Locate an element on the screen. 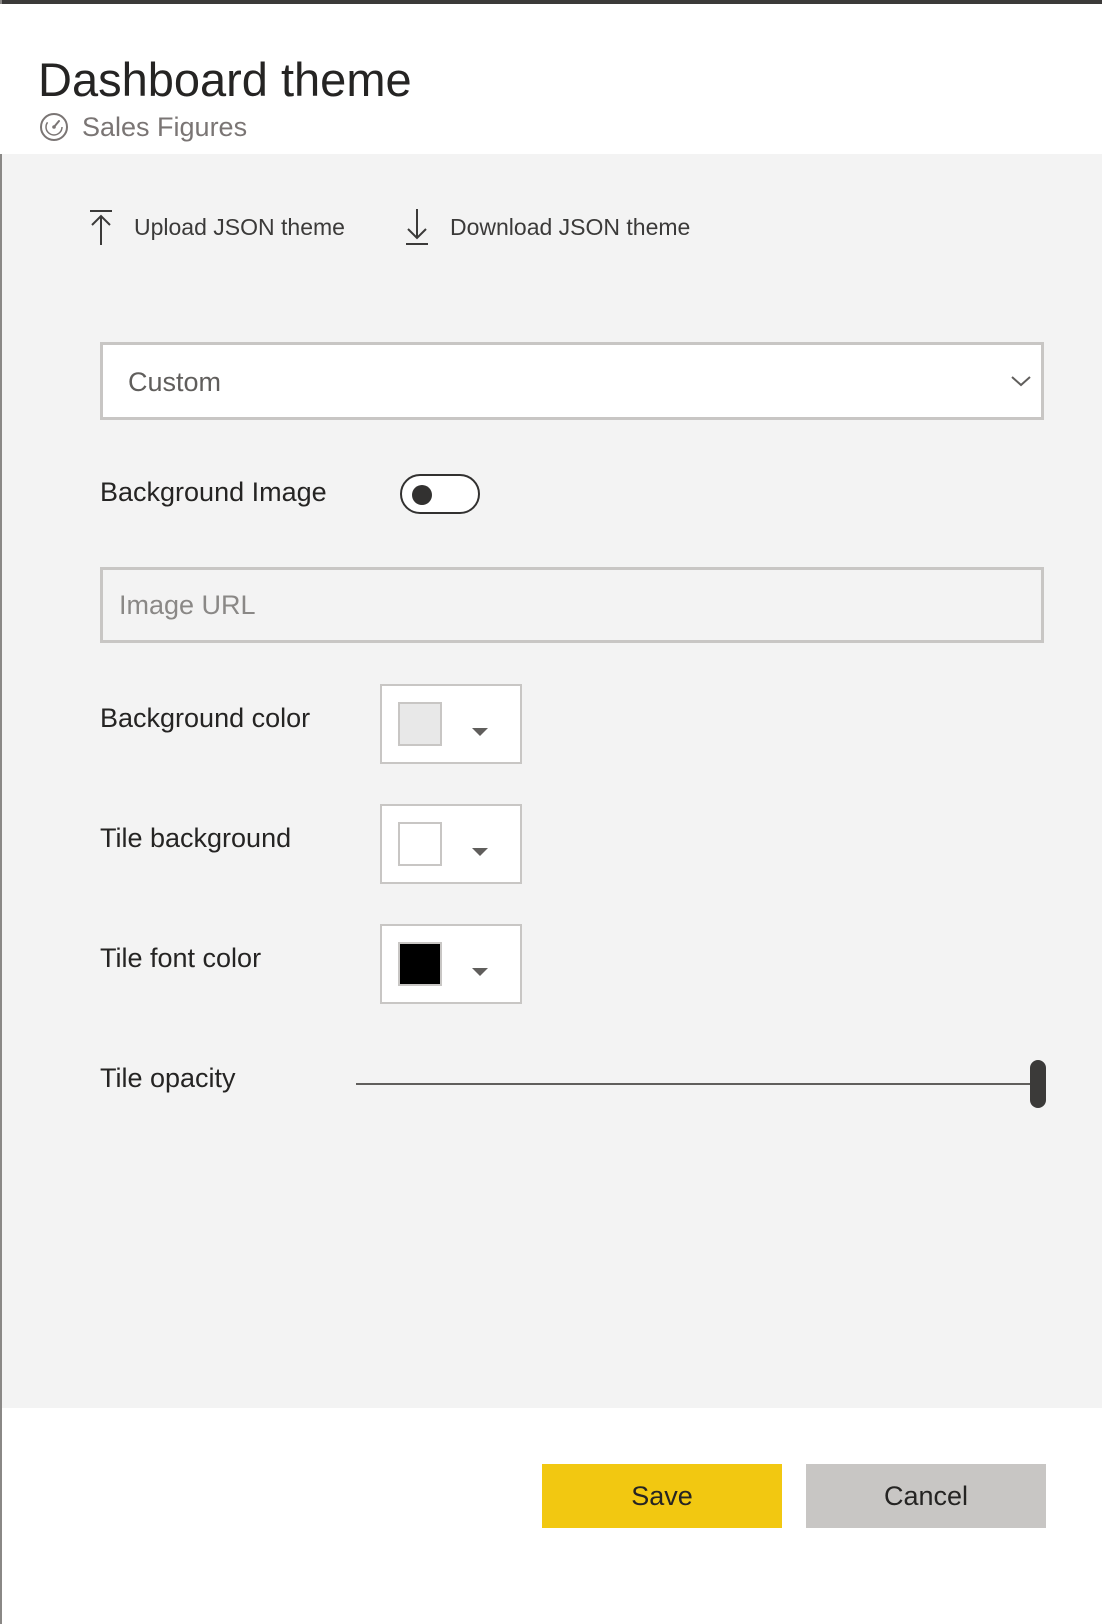 This screenshot has width=1102, height=1624. save-button: Save is located at coordinates (662, 1496).